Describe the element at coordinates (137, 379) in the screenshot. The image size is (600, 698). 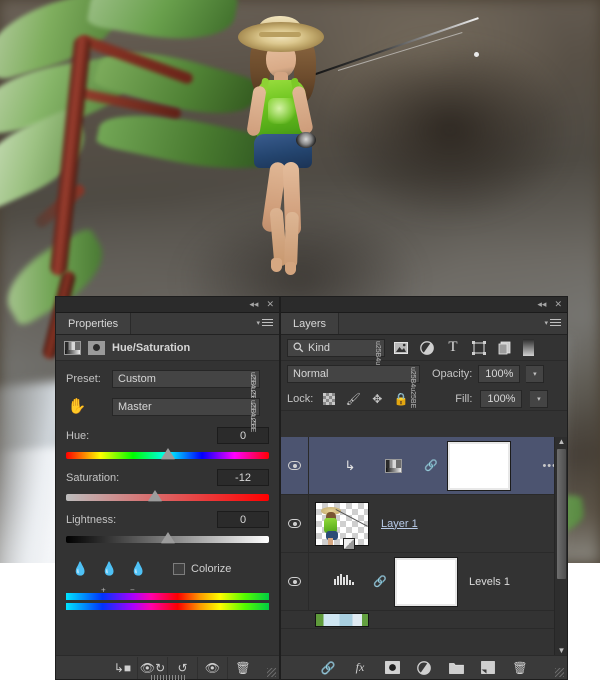
I see `preset-value: Custom` at that location.